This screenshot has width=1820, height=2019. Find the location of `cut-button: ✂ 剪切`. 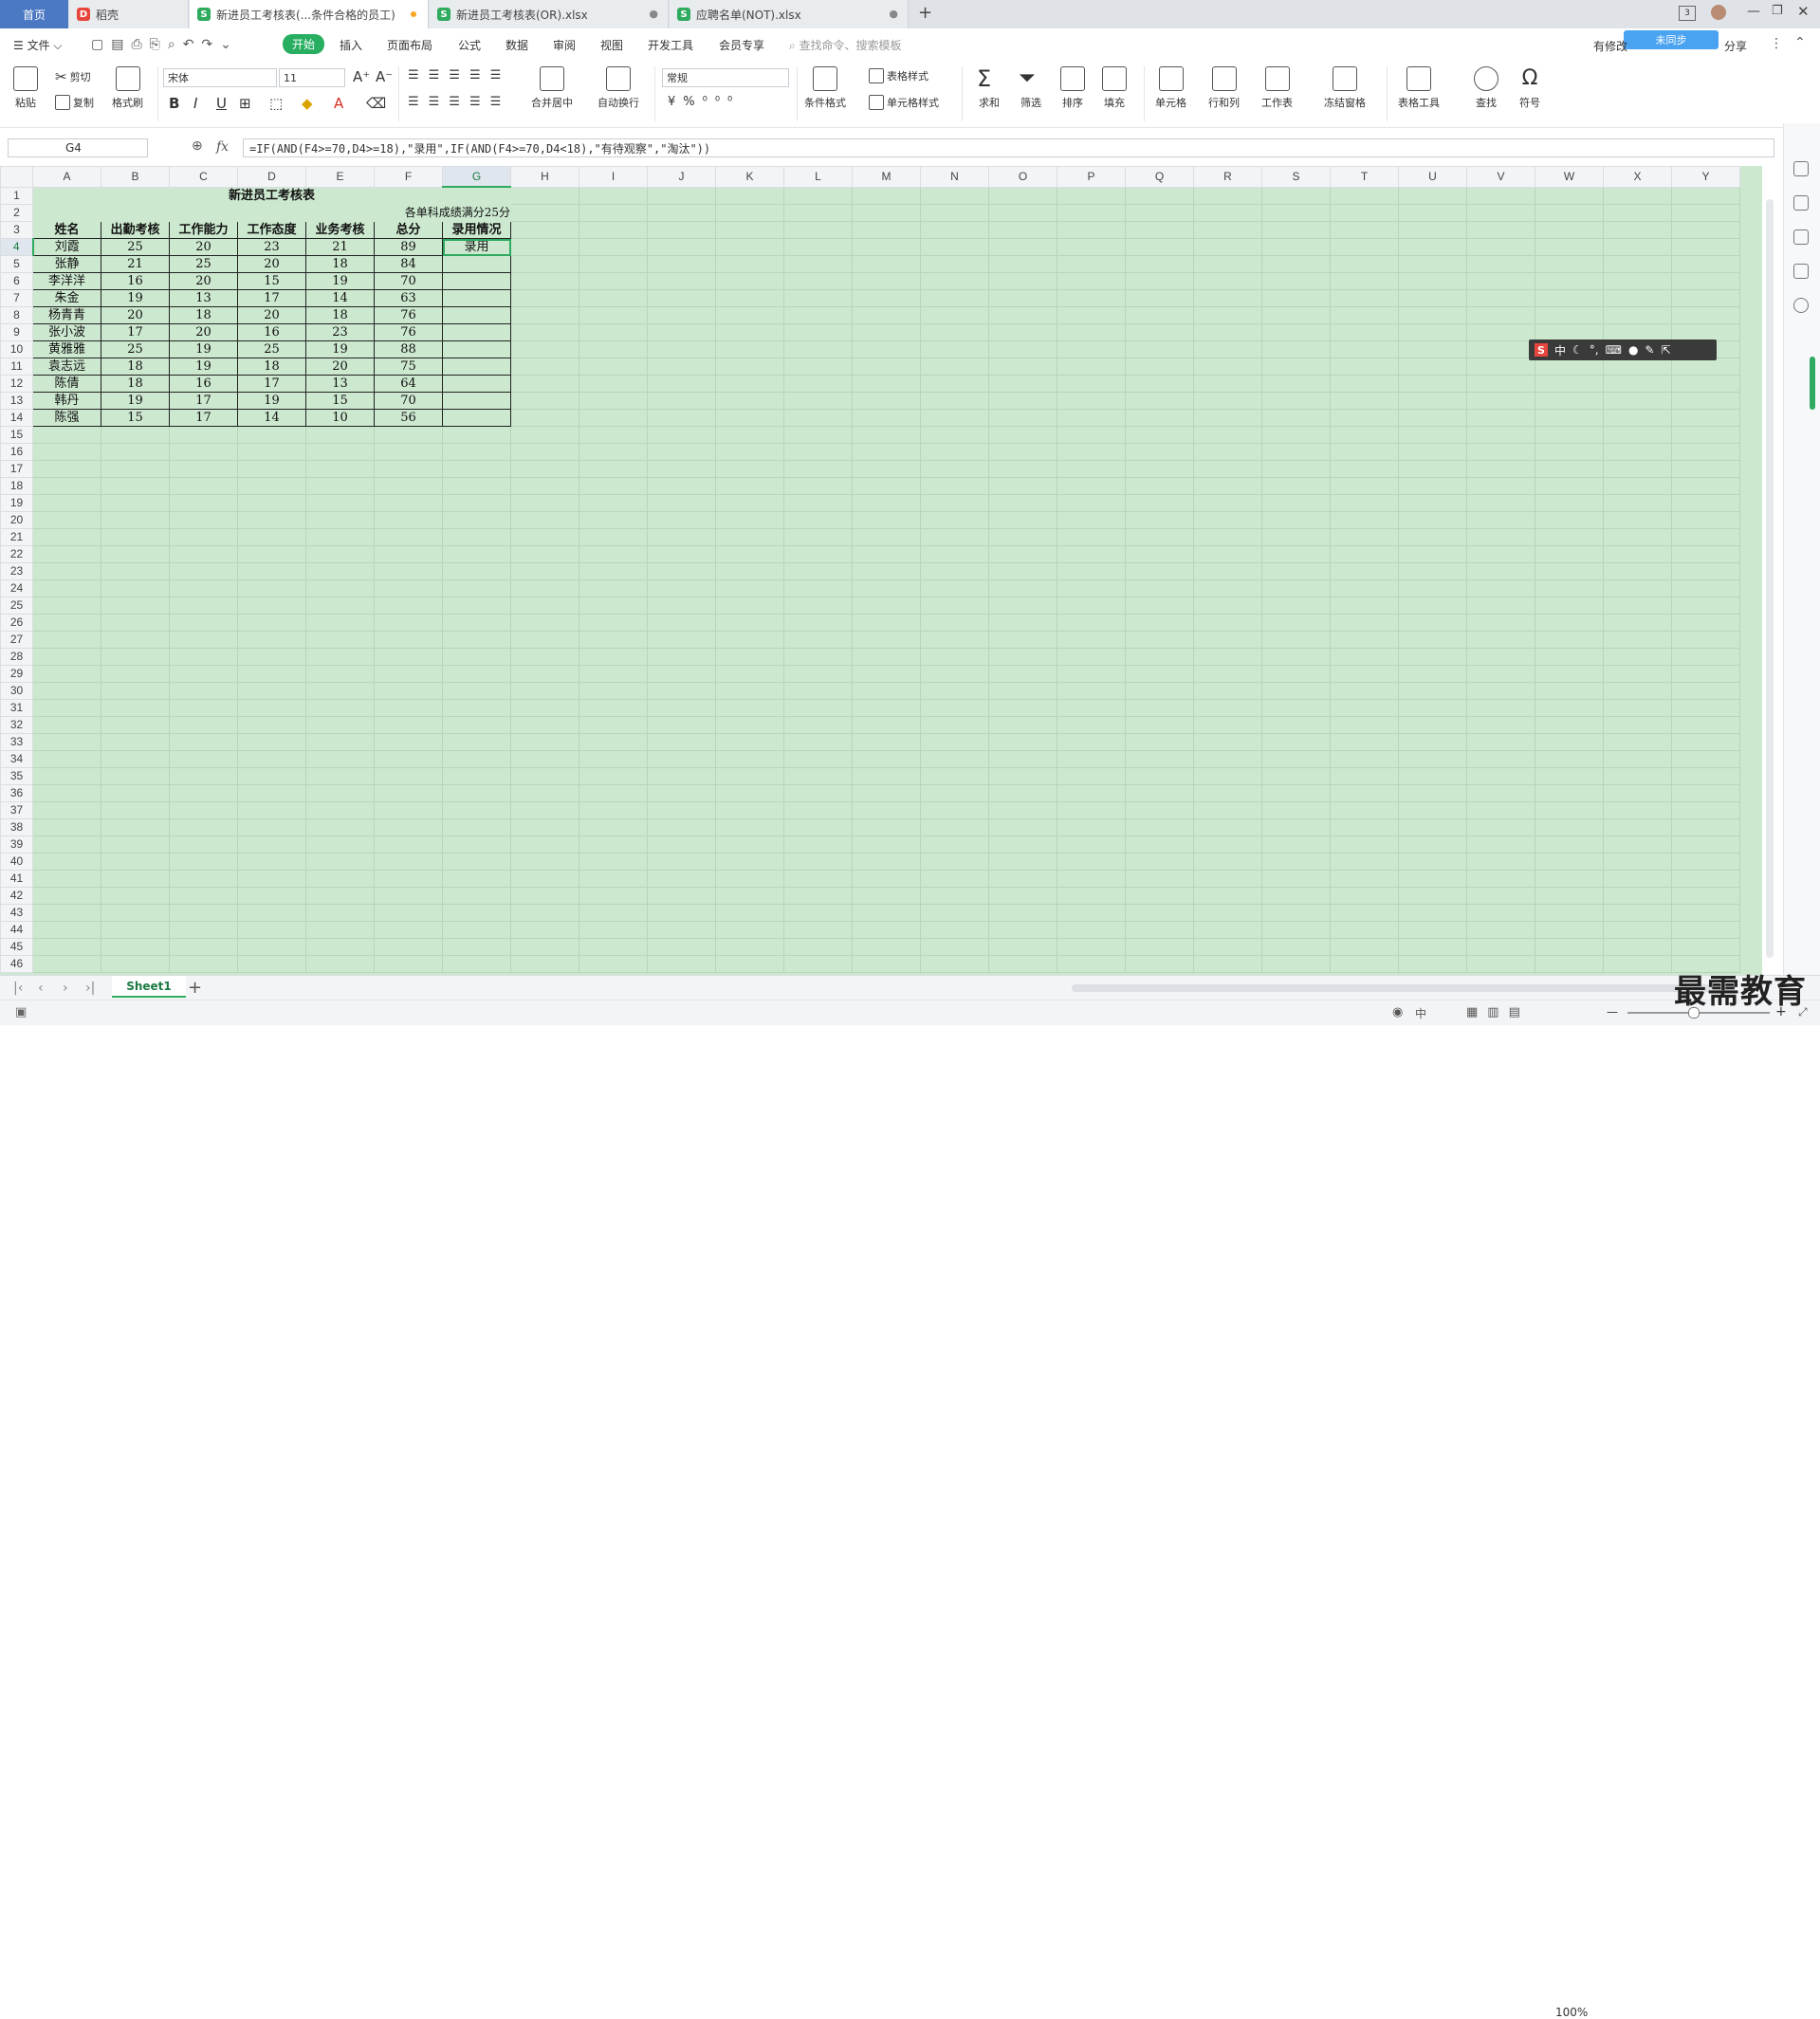

cut-button: ✂ 剪切 is located at coordinates (73, 76).